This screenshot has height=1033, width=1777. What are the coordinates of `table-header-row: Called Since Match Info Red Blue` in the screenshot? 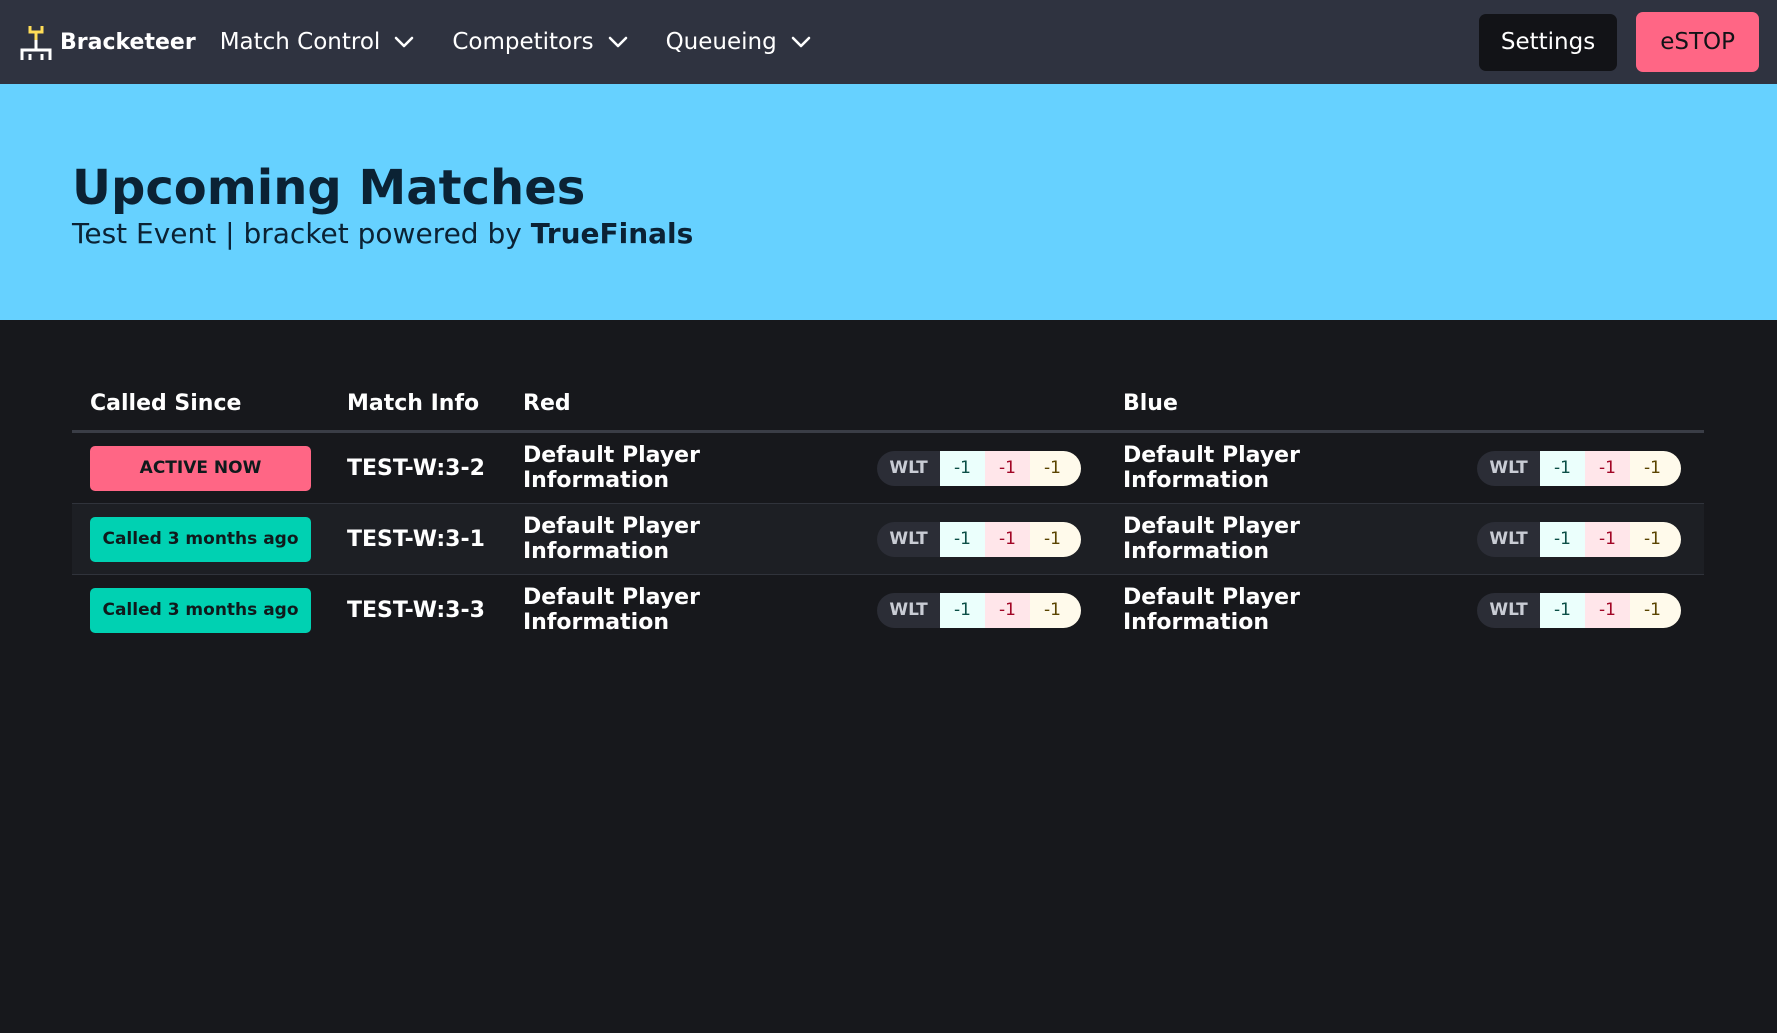 It's located at (888, 412).